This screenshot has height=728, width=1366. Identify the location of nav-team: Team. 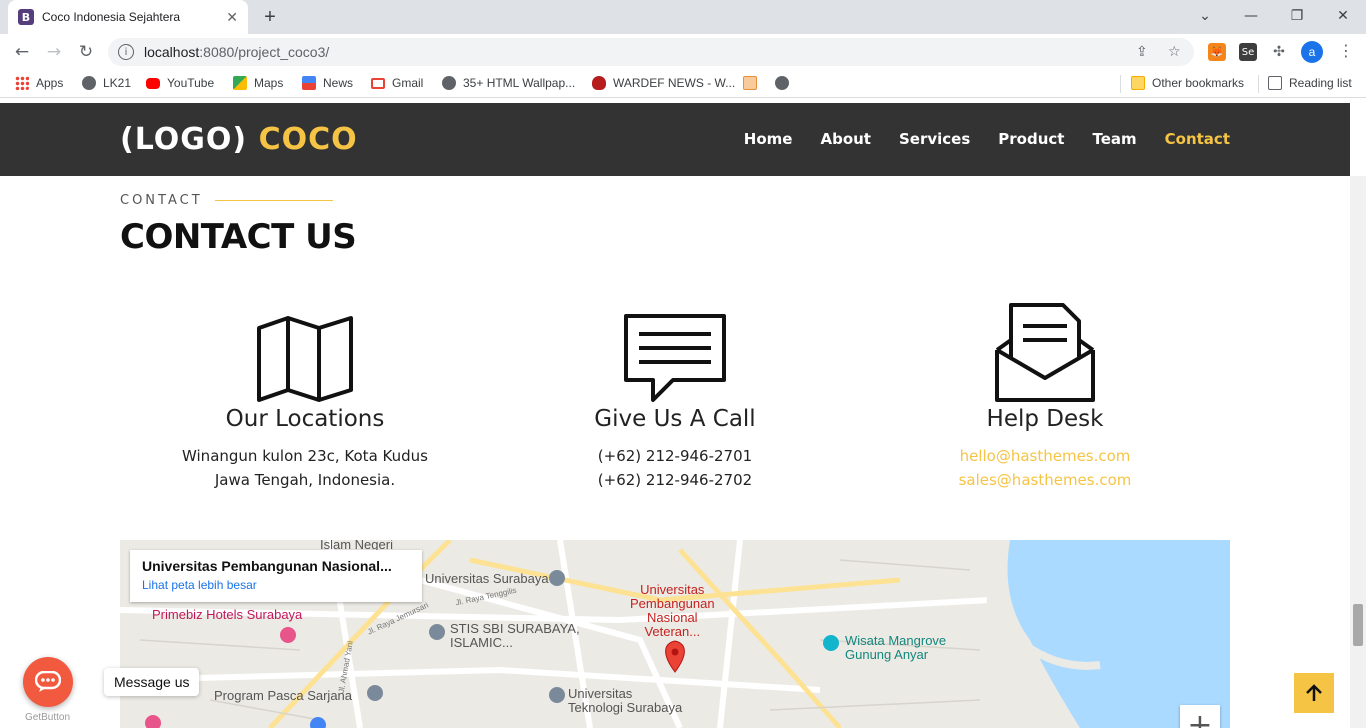
(1114, 139).